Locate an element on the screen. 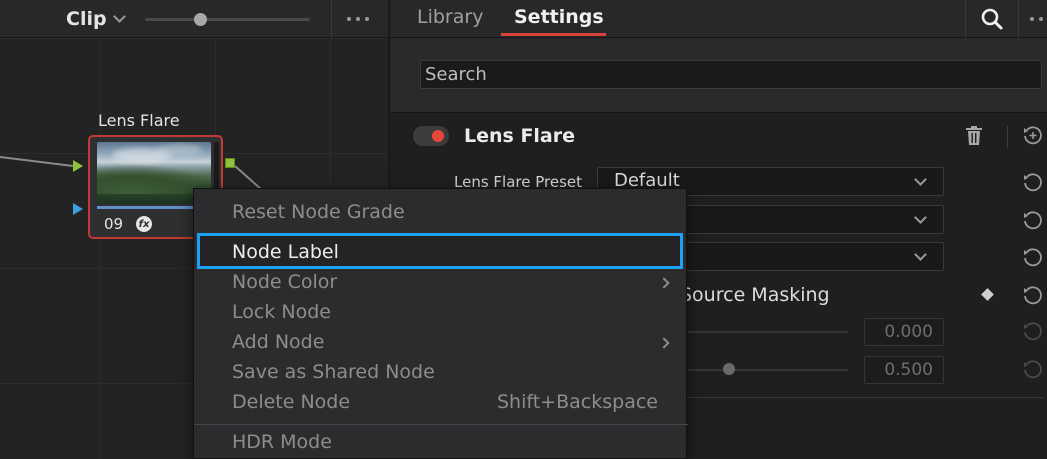 The height and width of the screenshot is (459, 1047). node-editor-toolbar: Clip is located at coordinates (194, 19).